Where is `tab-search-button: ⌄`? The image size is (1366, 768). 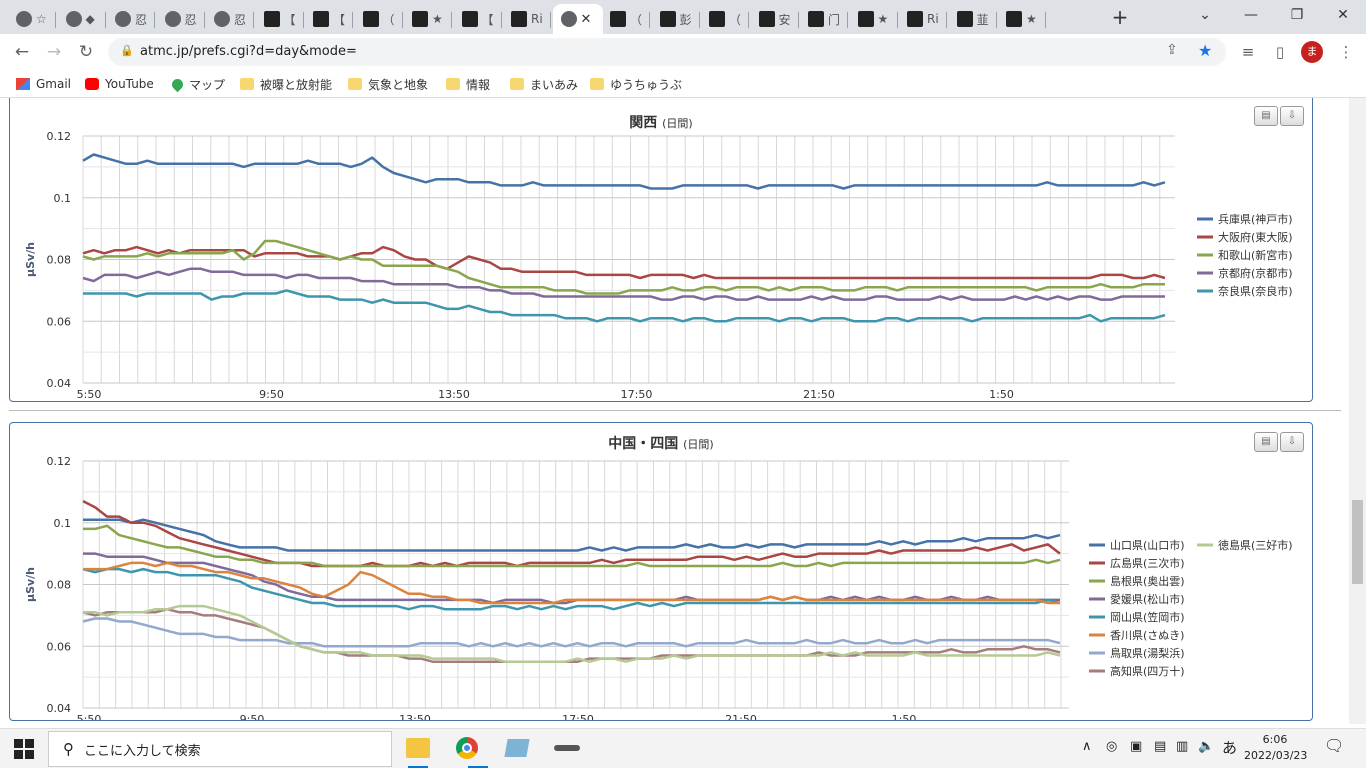 tab-search-button: ⌄ is located at coordinates (1205, 16).